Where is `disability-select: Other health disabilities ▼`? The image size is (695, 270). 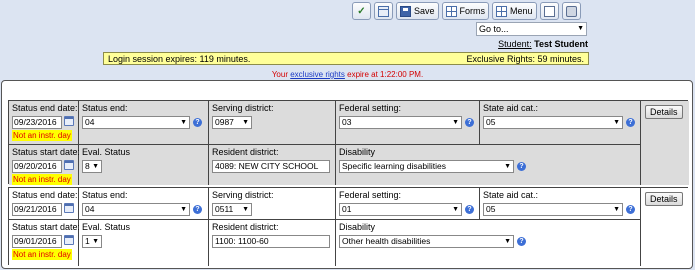 disability-select: Other health disabilities ▼ is located at coordinates (426, 241).